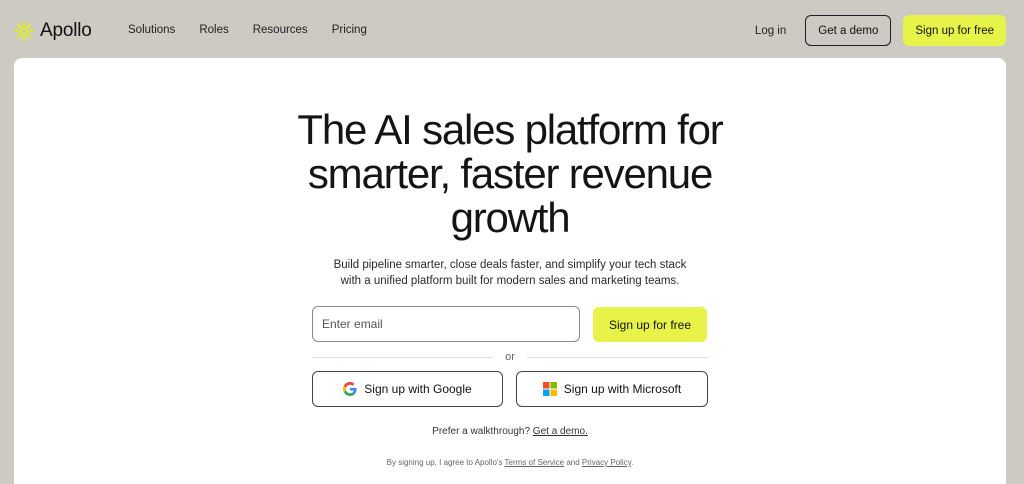 The width and height of the screenshot is (1024, 484). I want to click on or-text: or, so click(510, 357).